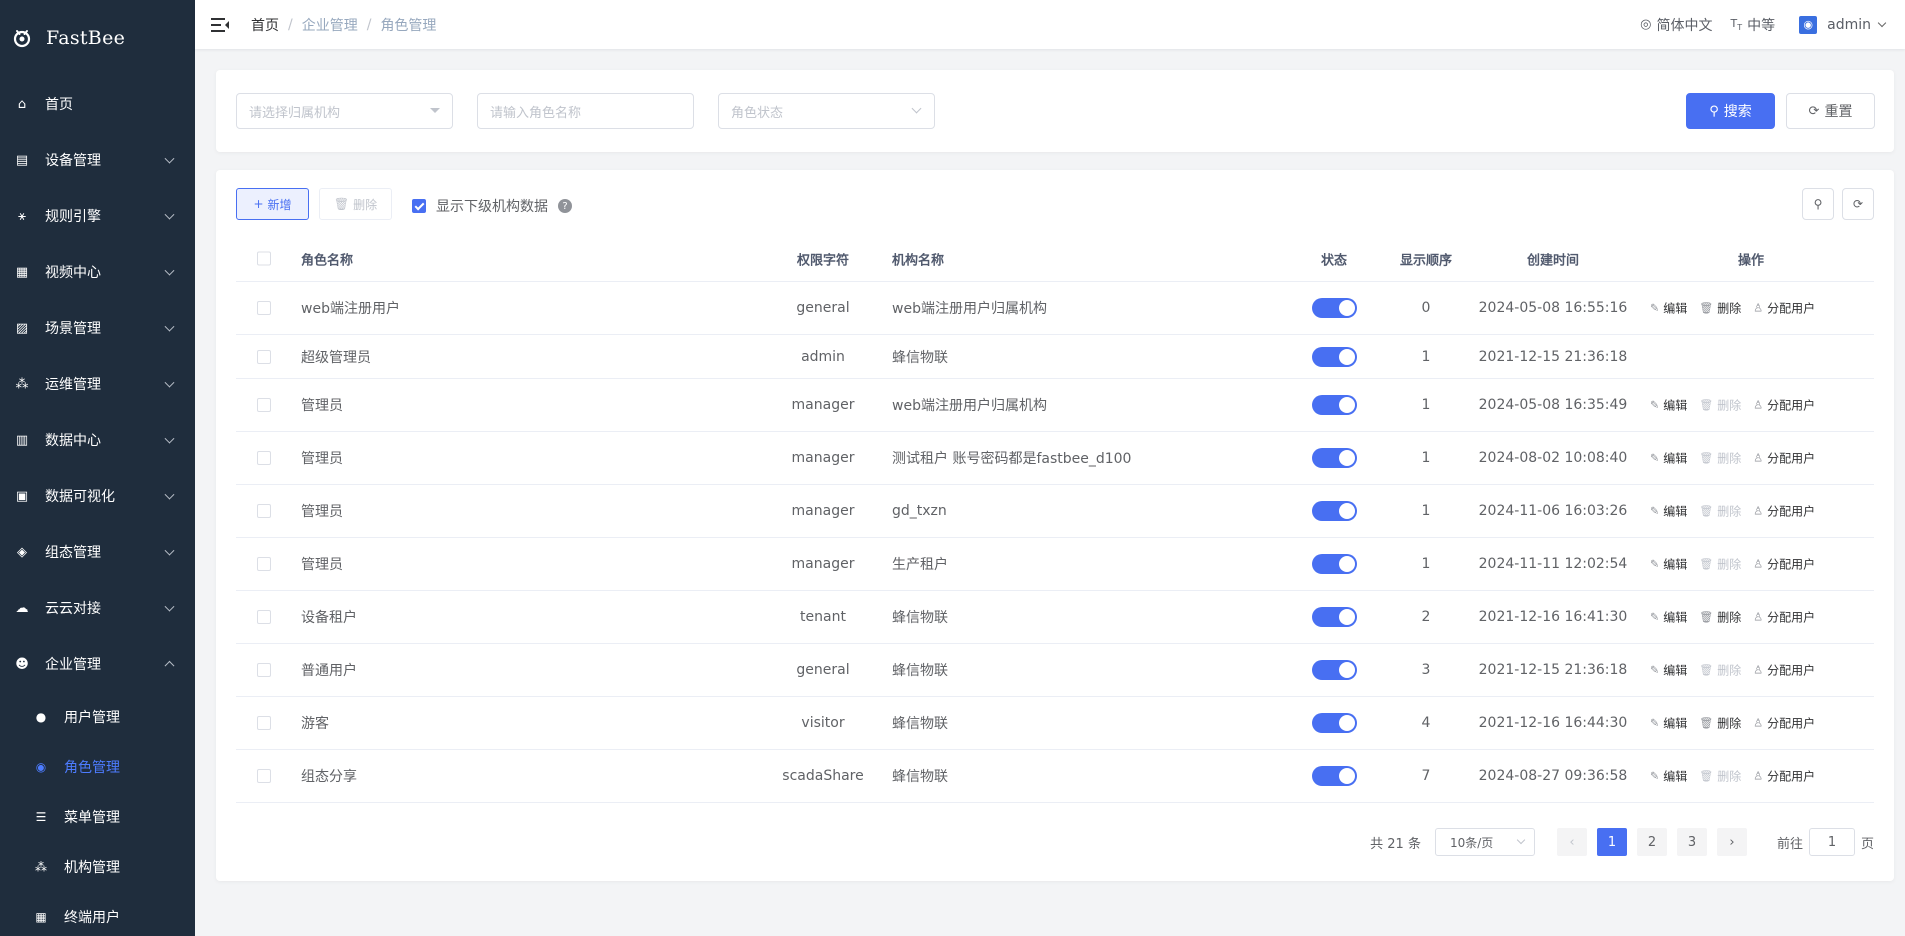 This screenshot has height=936, width=1905. What do you see at coordinates (1553, 776) in the screenshot?
I see `create-time: 2024-08-27 09:36:58` at bounding box center [1553, 776].